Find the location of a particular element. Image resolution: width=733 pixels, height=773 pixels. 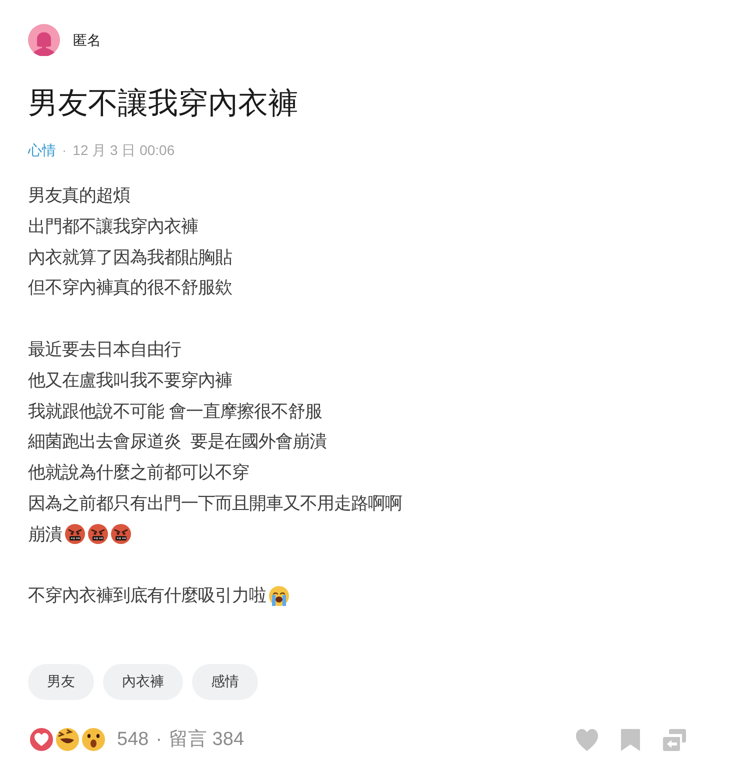

bookmark-button is located at coordinates (630, 739).